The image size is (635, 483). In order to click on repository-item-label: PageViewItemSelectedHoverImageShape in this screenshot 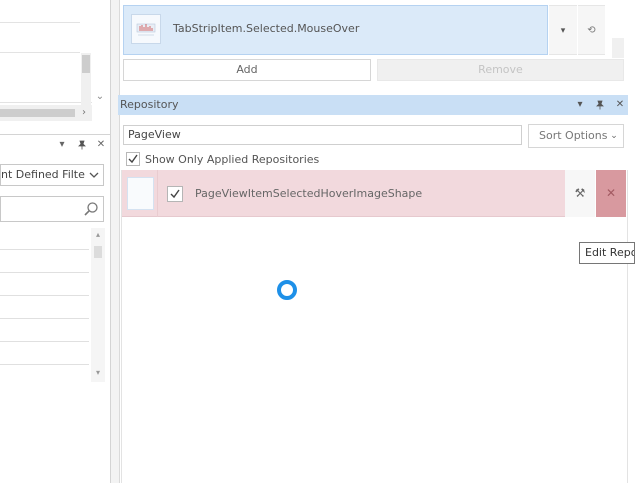, I will do `click(309, 193)`.